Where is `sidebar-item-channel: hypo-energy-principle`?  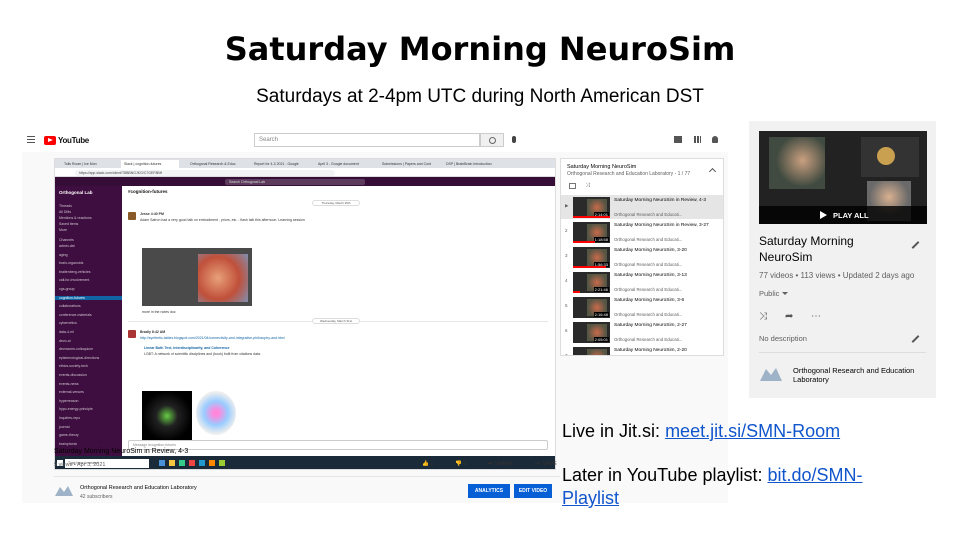 sidebar-item-channel: hypo-energy-principle is located at coordinates (76, 409).